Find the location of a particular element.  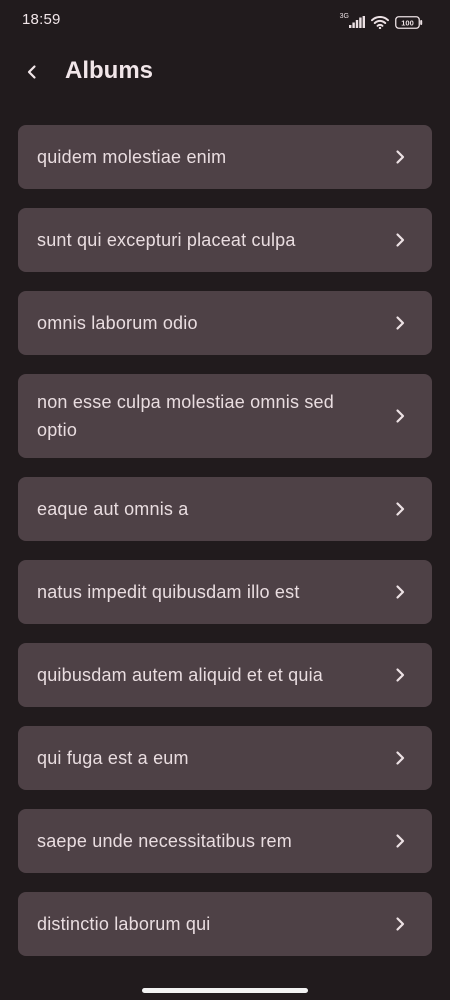

album-item: qui fuga est a eum is located at coordinates (225, 758).